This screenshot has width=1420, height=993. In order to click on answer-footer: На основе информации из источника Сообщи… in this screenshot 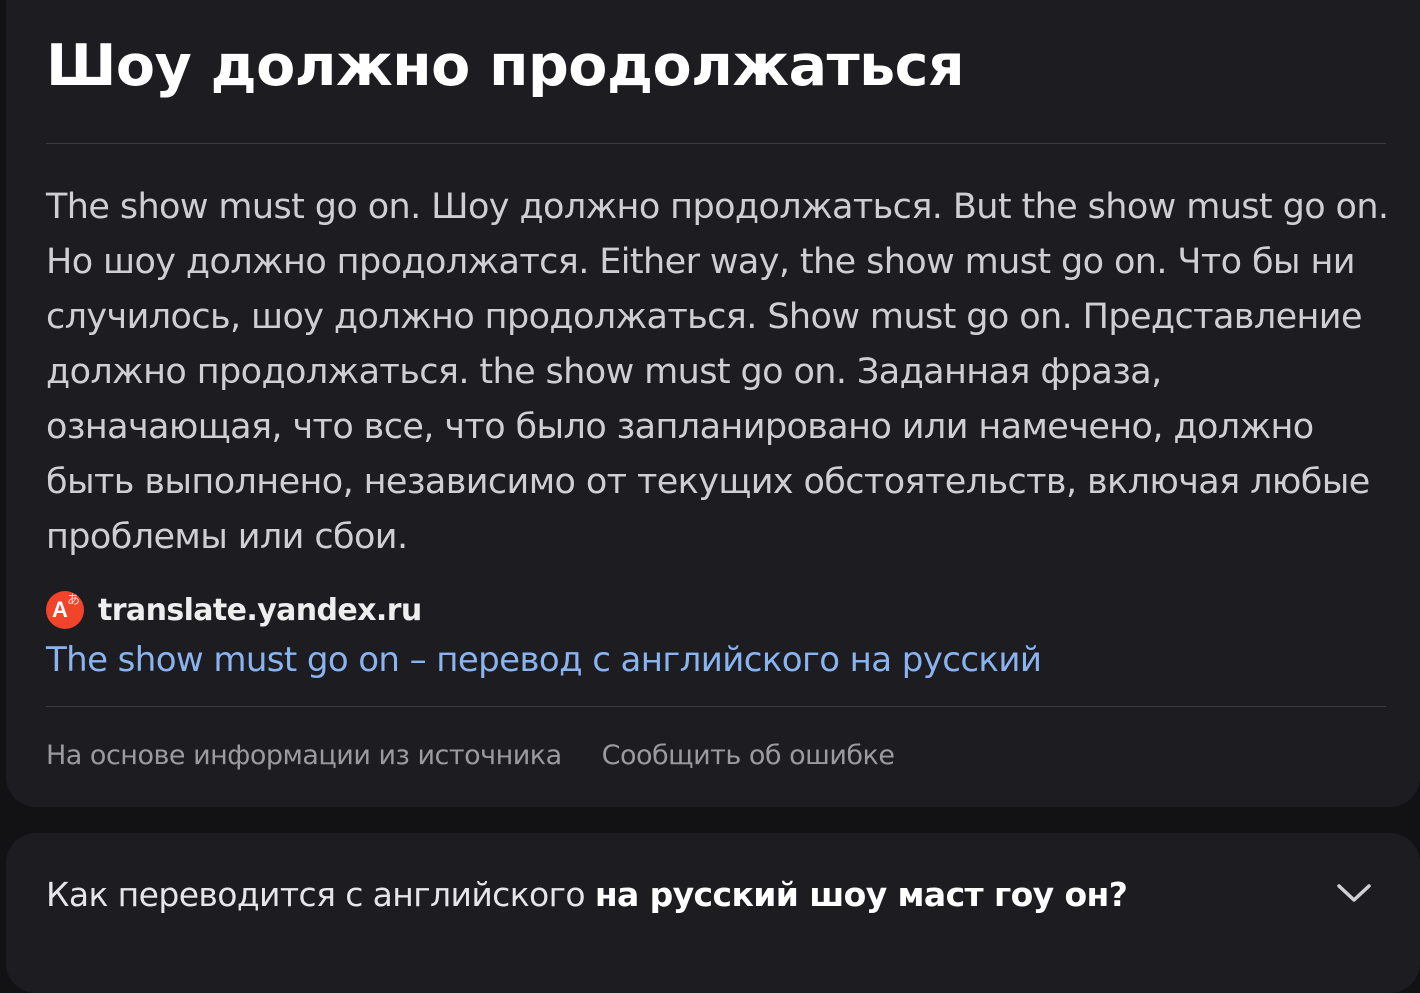, I will do `click(470, 756)`.